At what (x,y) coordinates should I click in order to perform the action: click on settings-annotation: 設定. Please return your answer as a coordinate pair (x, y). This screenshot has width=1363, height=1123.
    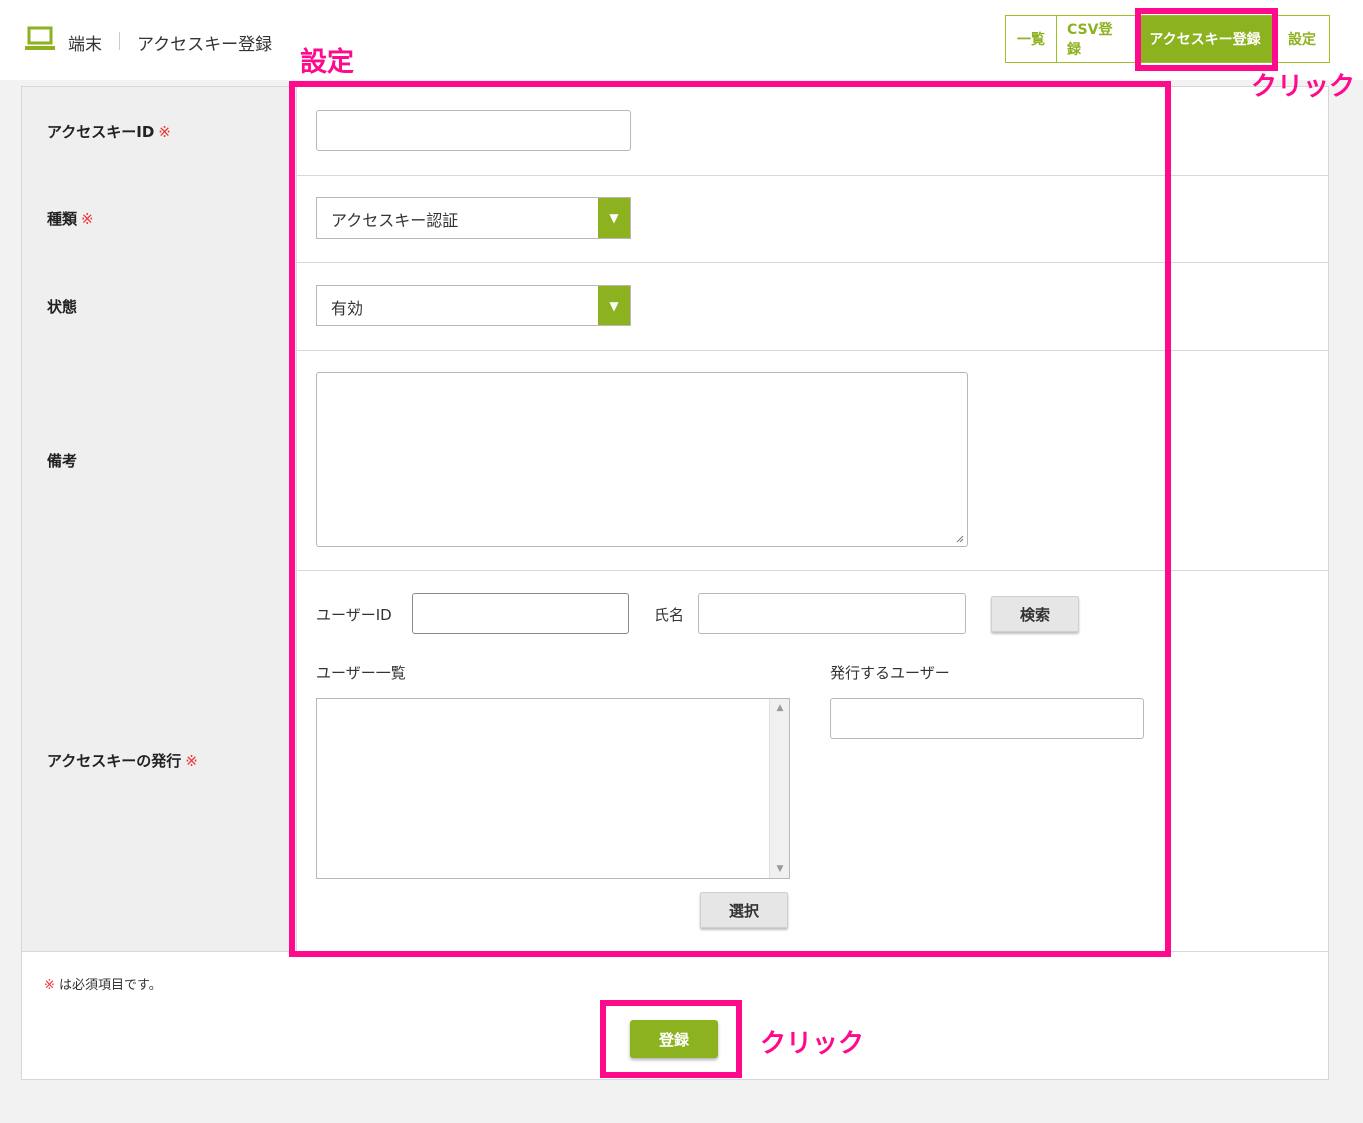
    Looking at the image, I should click on (327, 62).